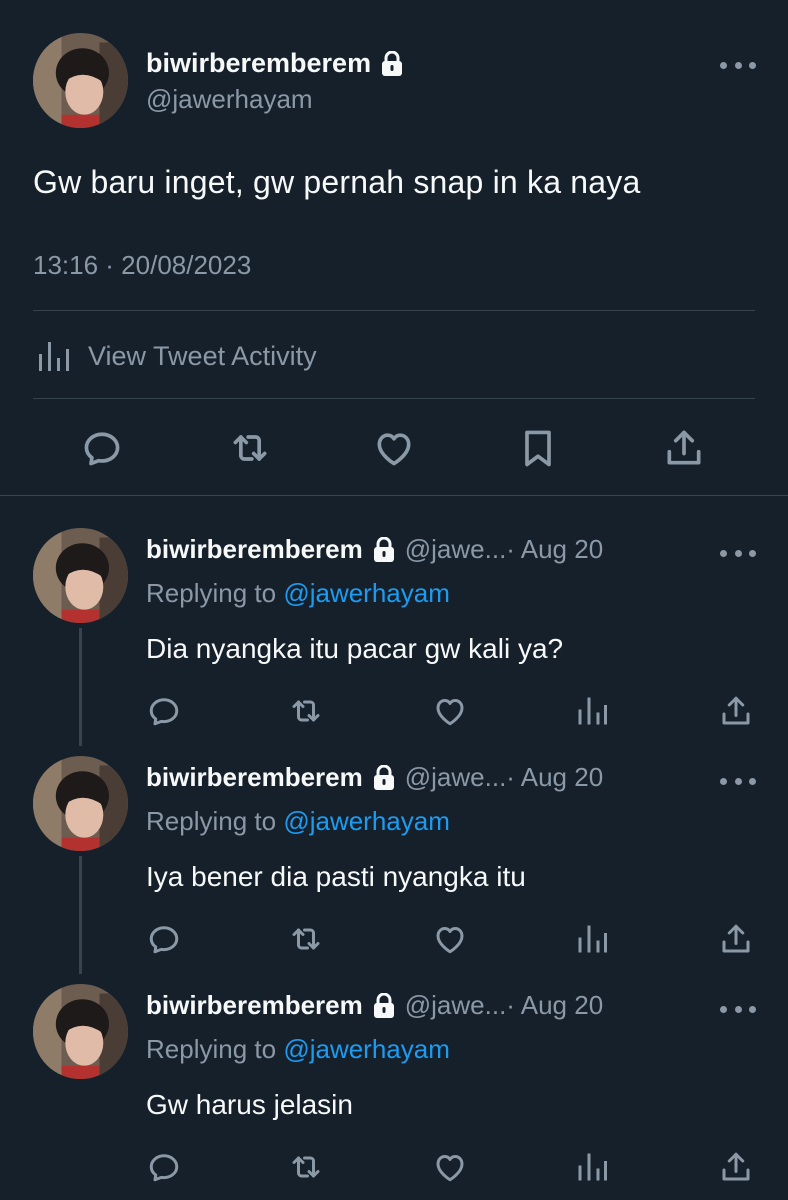 Image resolution: width=788 pixels, height=1200 pixels. I want to click on view-tweet-activity-link: View Tweet Activity, so click(176, 356).